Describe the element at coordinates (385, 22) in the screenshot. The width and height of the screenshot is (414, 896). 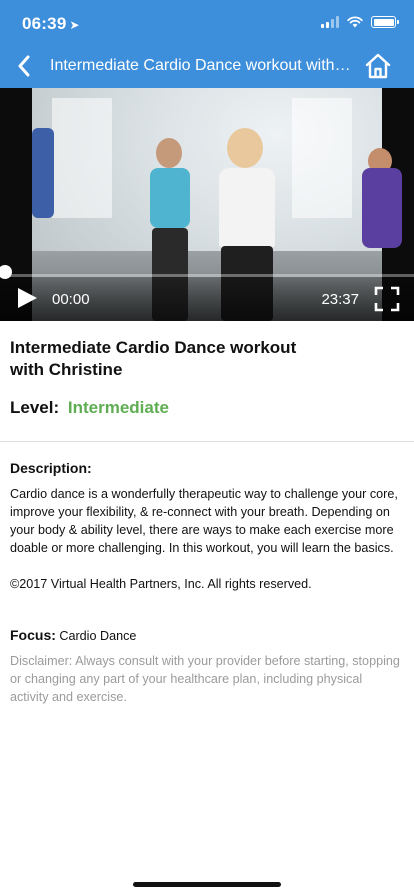
I see `battery-icon` at that location.